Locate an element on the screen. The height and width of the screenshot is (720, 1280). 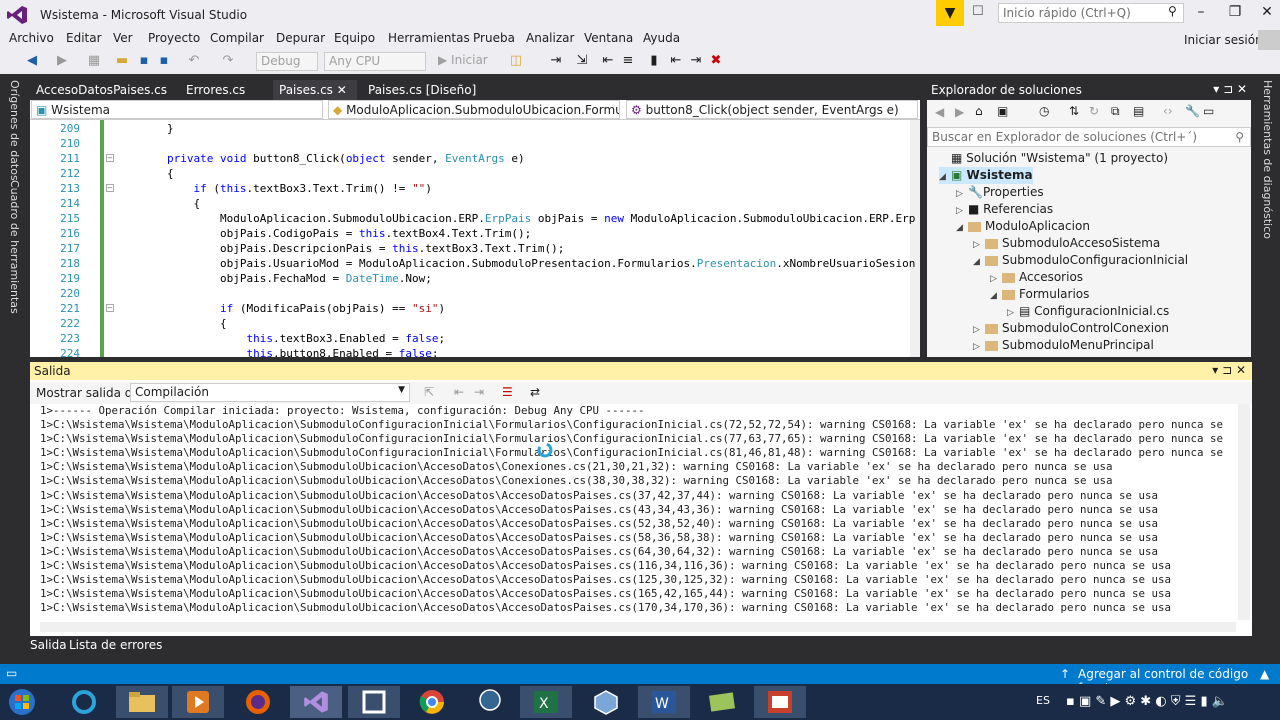
menu-editar: Editar is located at coordinates (84, 38).